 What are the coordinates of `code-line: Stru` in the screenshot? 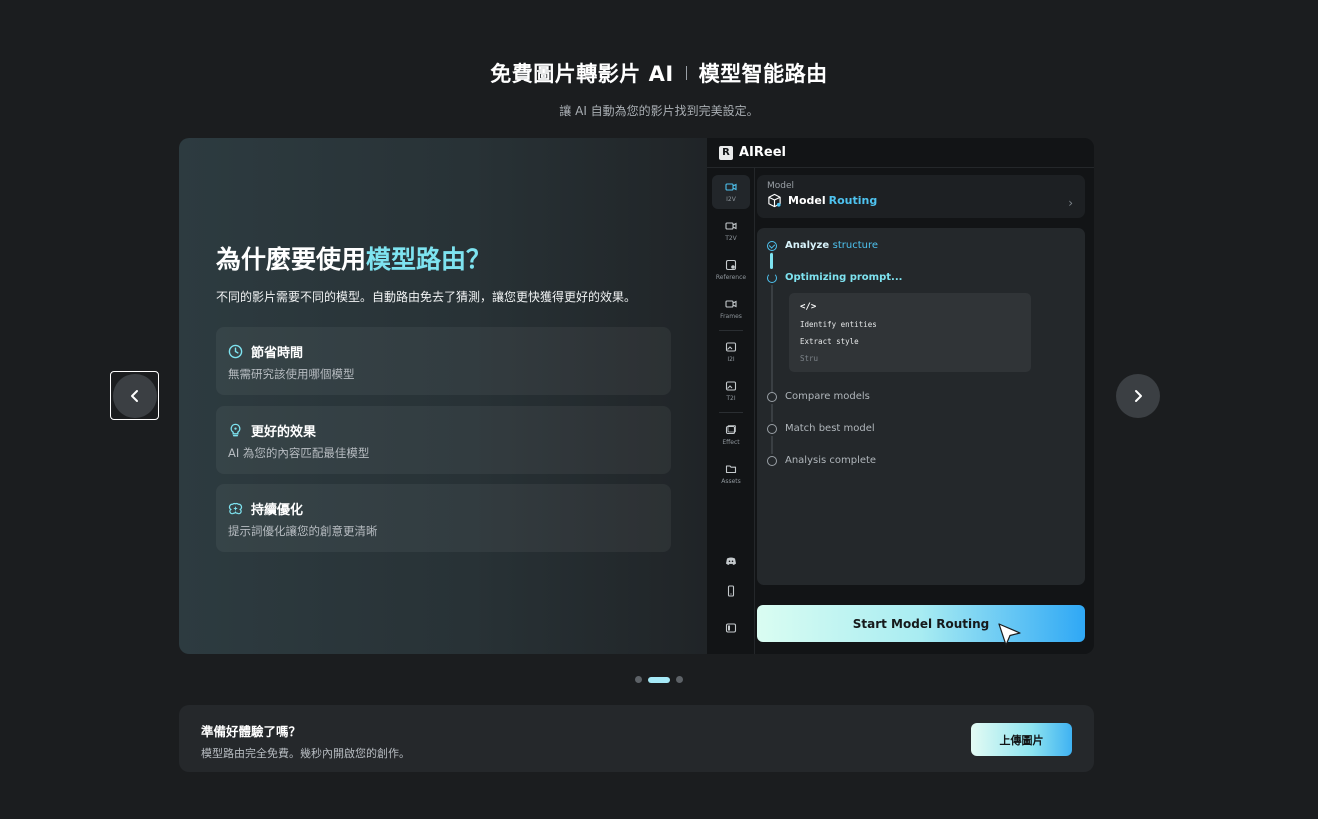 It's located at (809, 358).